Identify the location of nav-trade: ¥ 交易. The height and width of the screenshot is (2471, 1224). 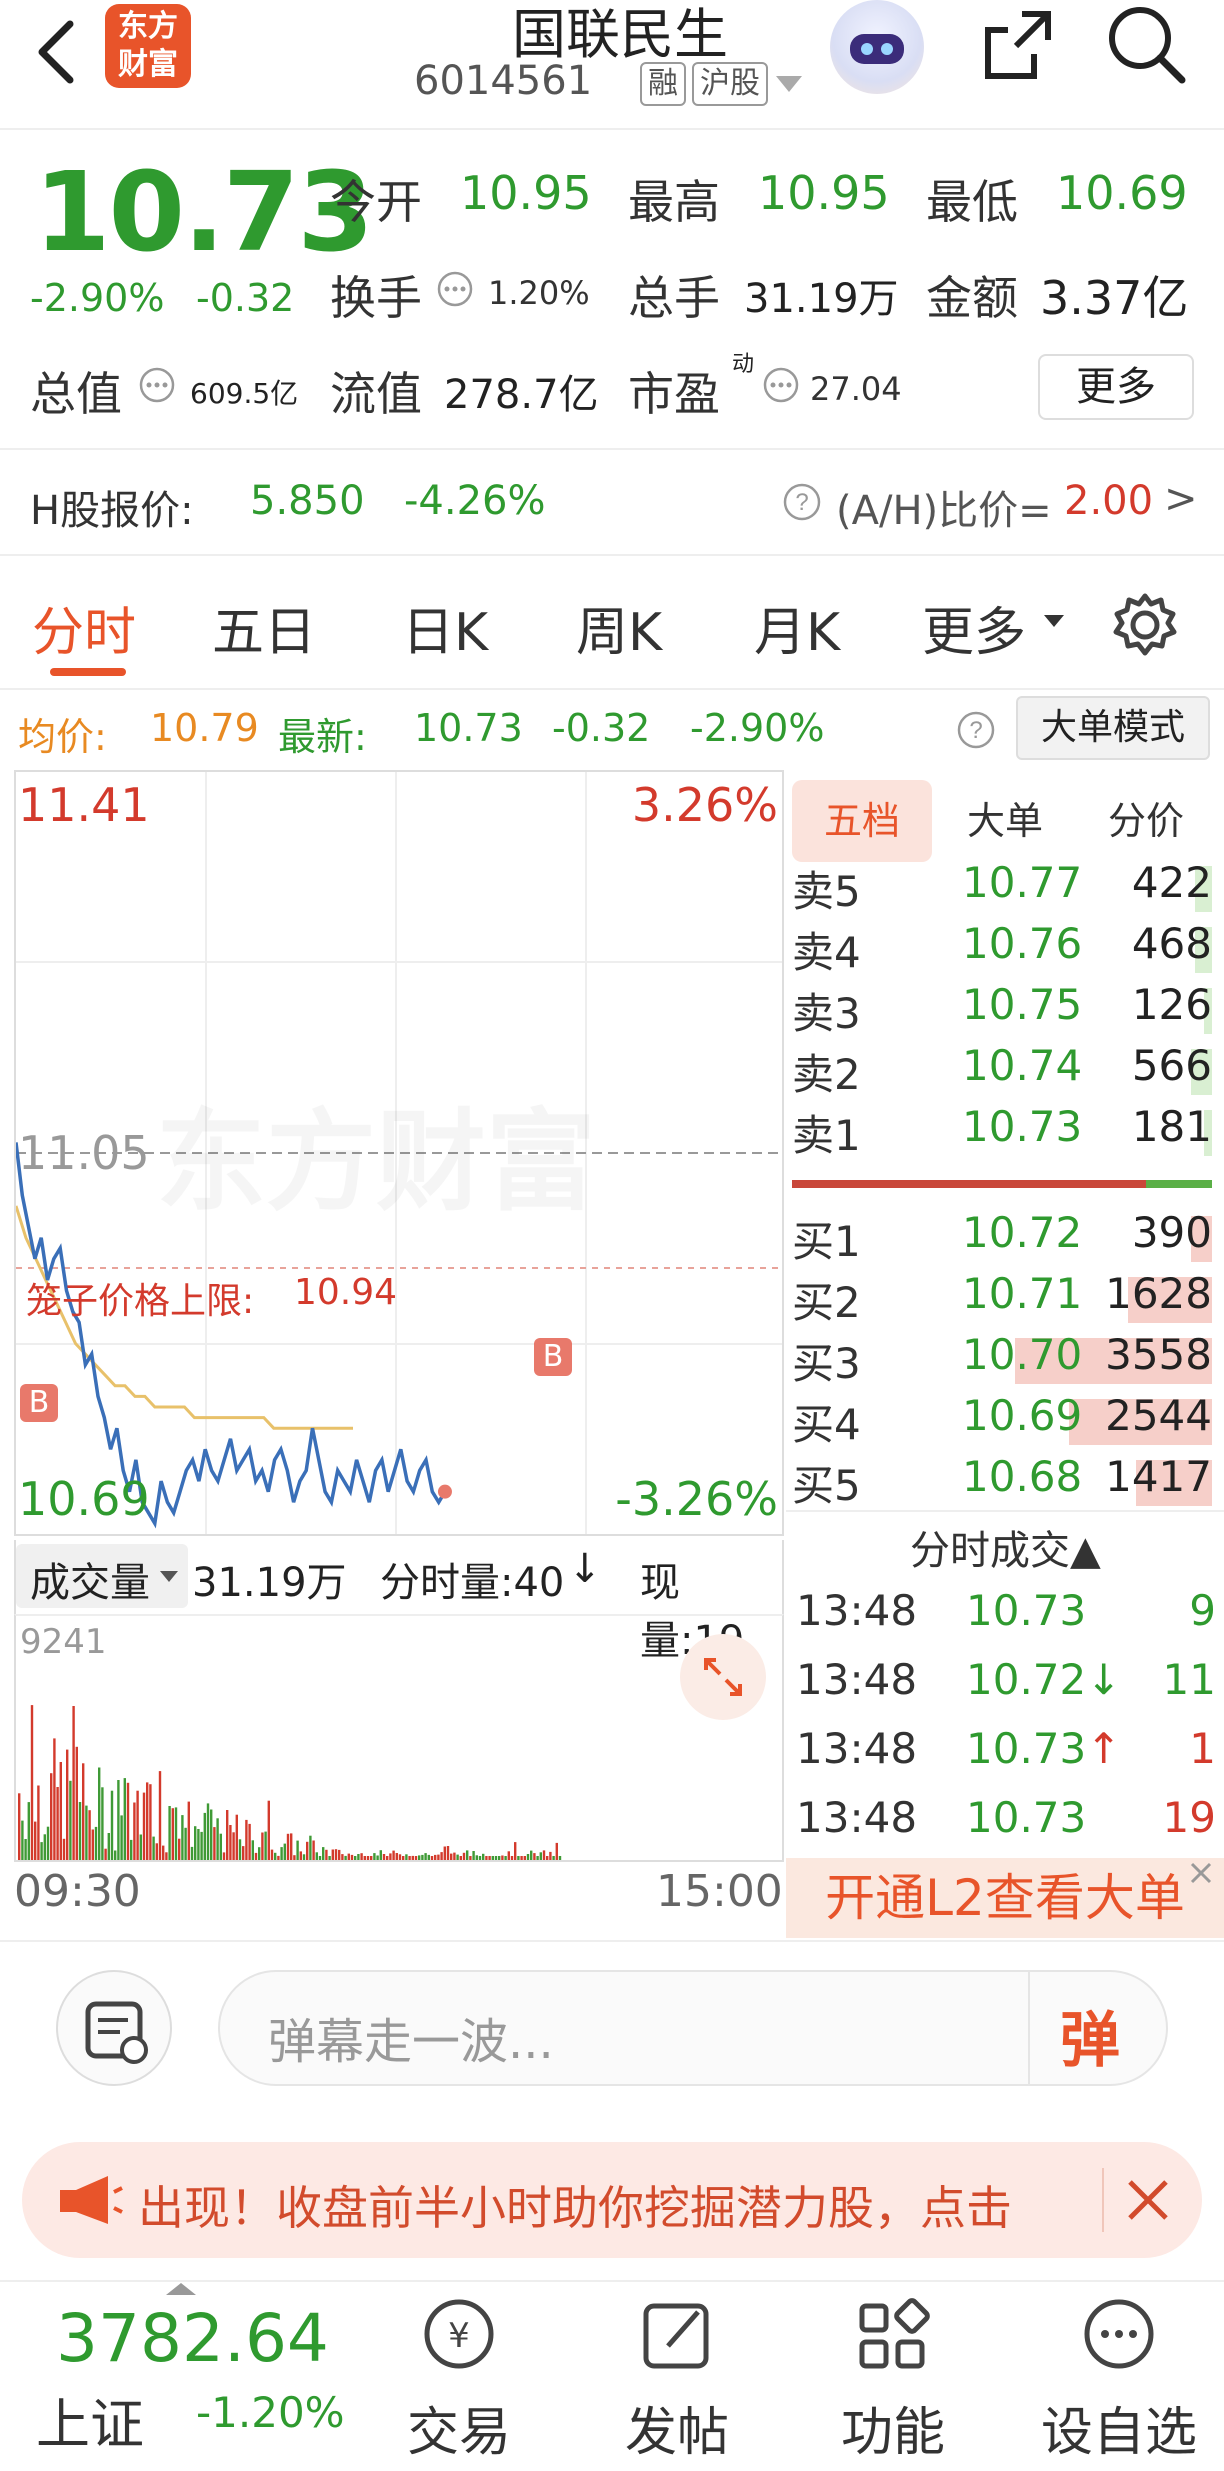
(459, 2378).